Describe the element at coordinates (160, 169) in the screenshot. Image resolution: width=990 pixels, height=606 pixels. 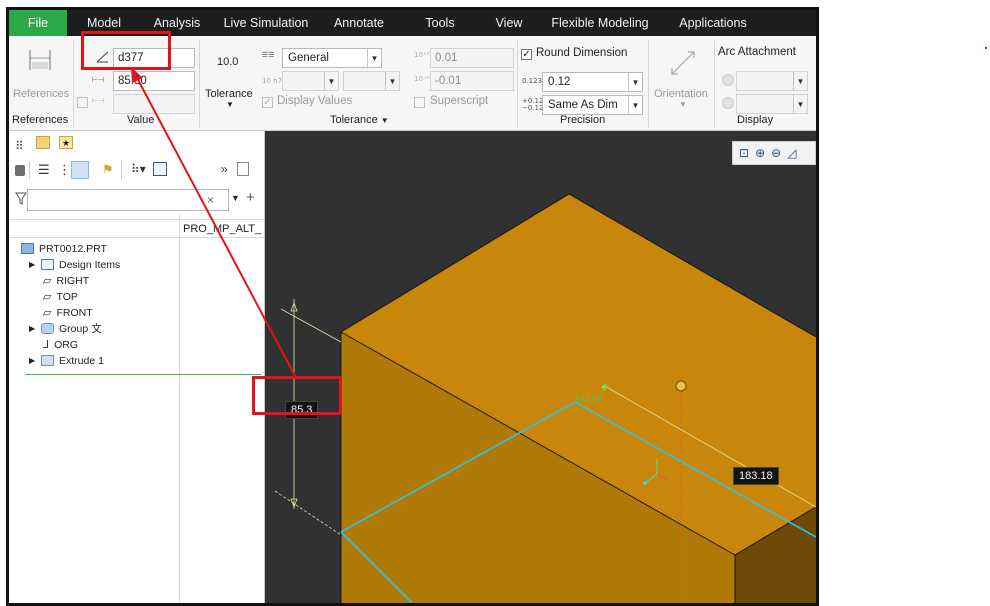
I see `table-icon` at that location.